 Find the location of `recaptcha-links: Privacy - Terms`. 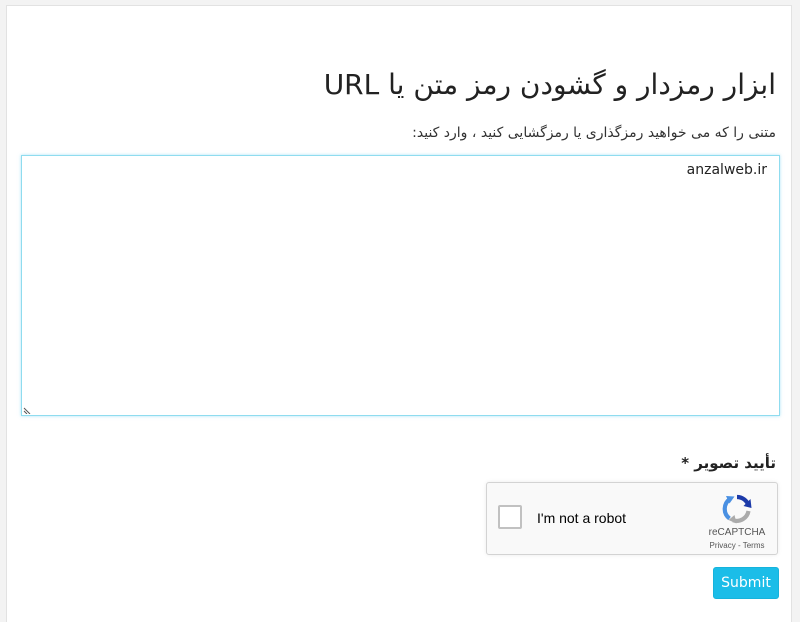

recaptcha-links: Privacy - Terms is located at coordinates (737, 545).